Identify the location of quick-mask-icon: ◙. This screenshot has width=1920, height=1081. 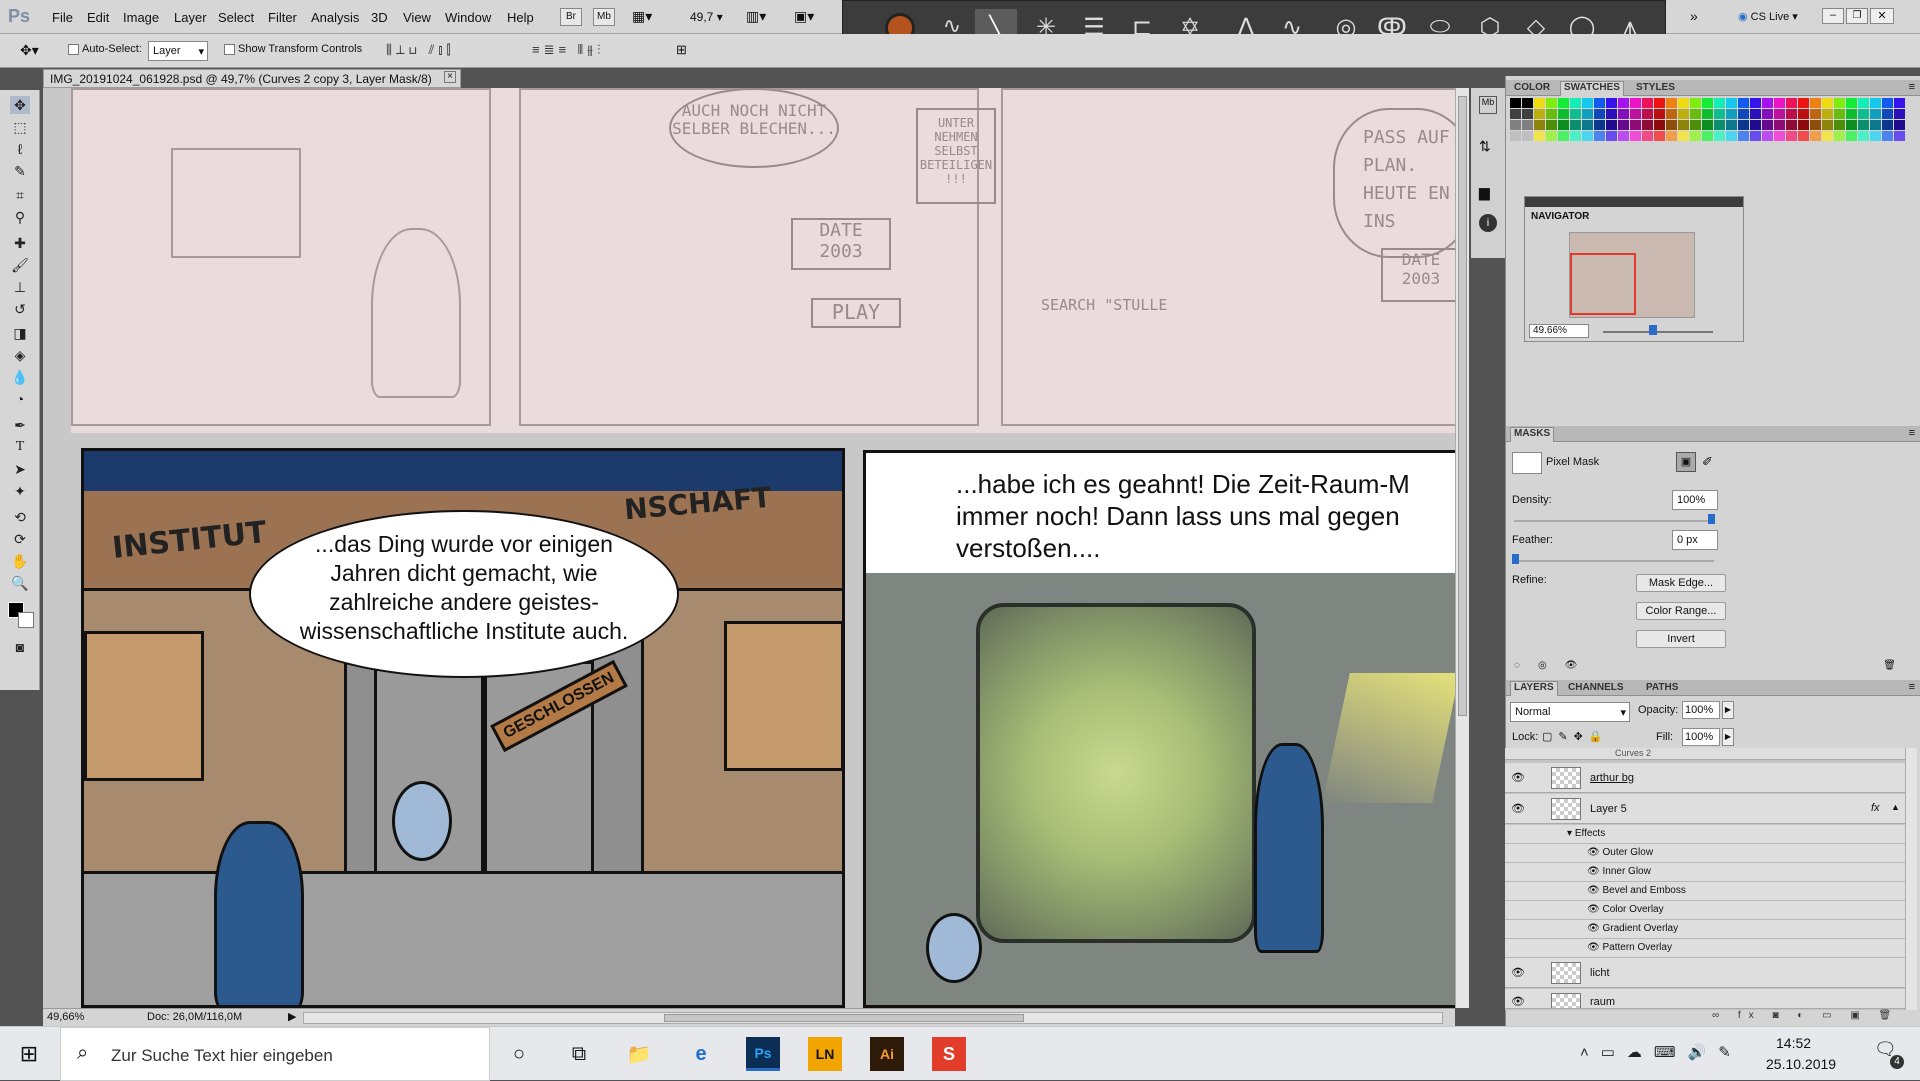
(20, 647).